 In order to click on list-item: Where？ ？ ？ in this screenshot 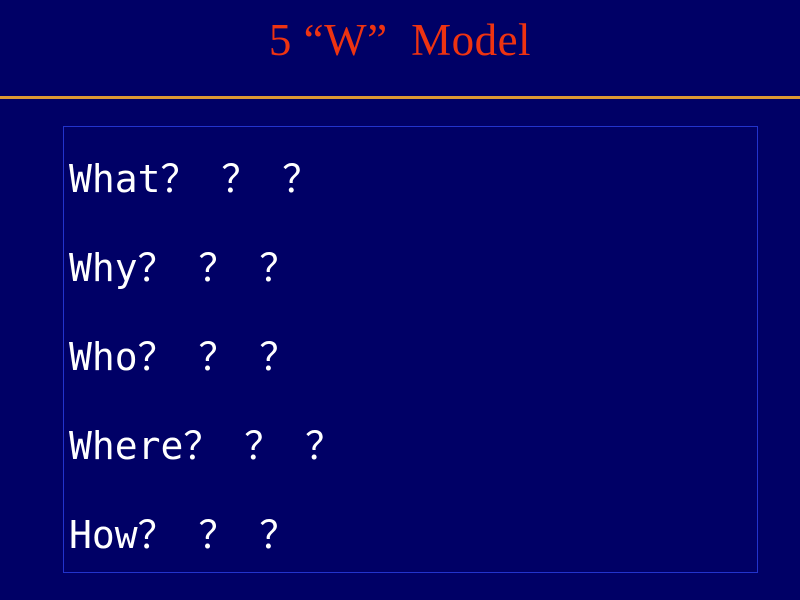, I will do `click(206, 446)`.